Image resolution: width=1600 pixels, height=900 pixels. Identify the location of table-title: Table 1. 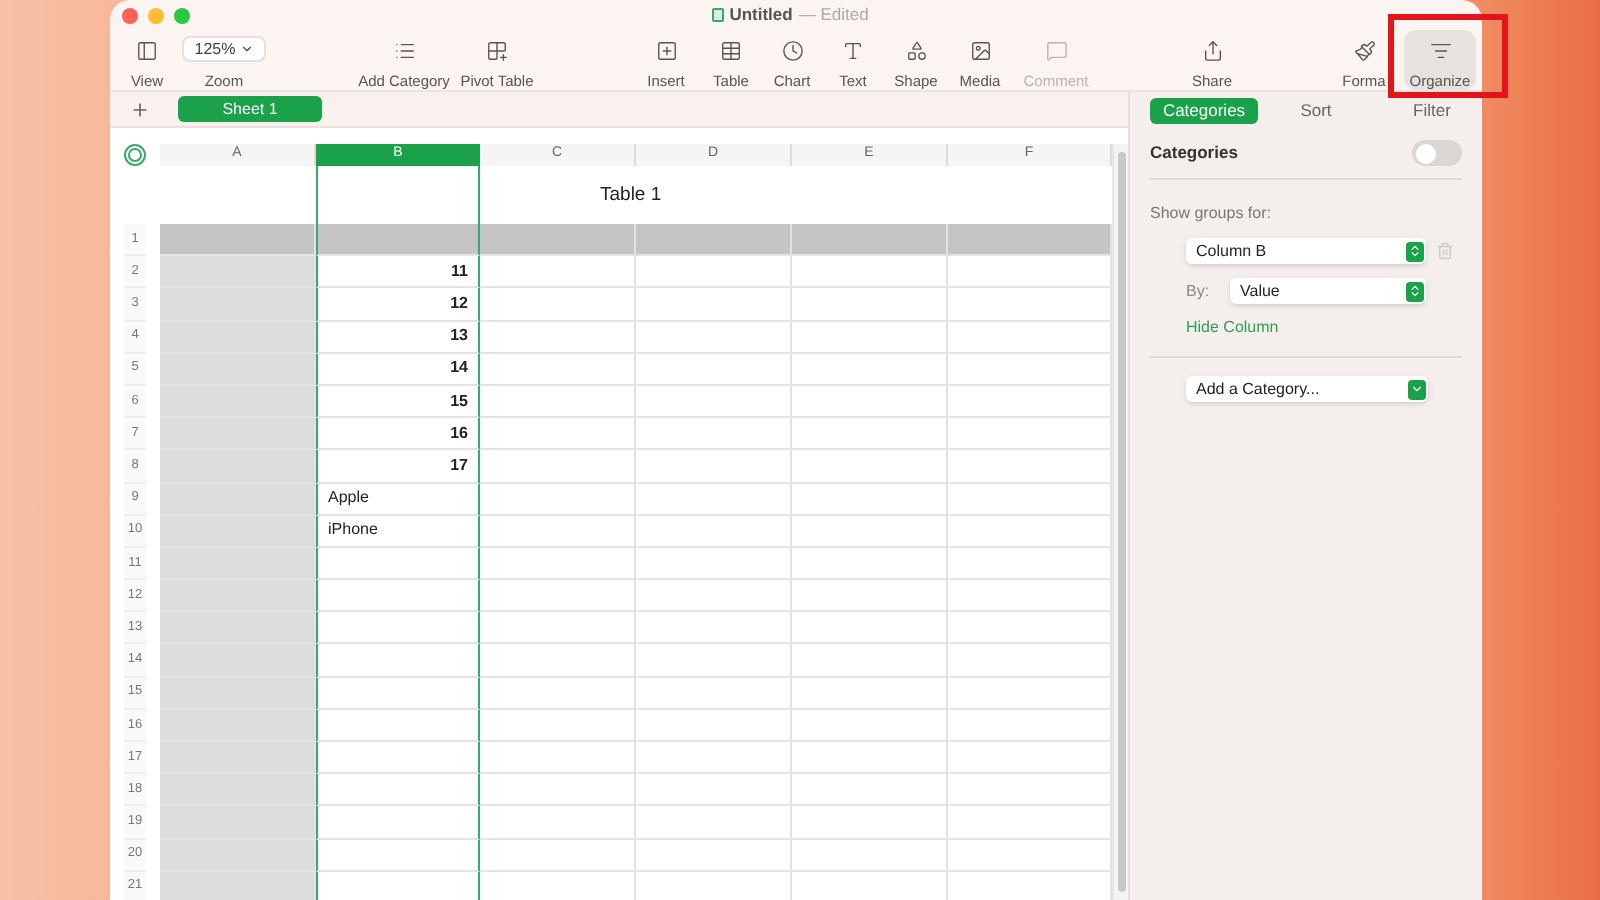
(631, 196).